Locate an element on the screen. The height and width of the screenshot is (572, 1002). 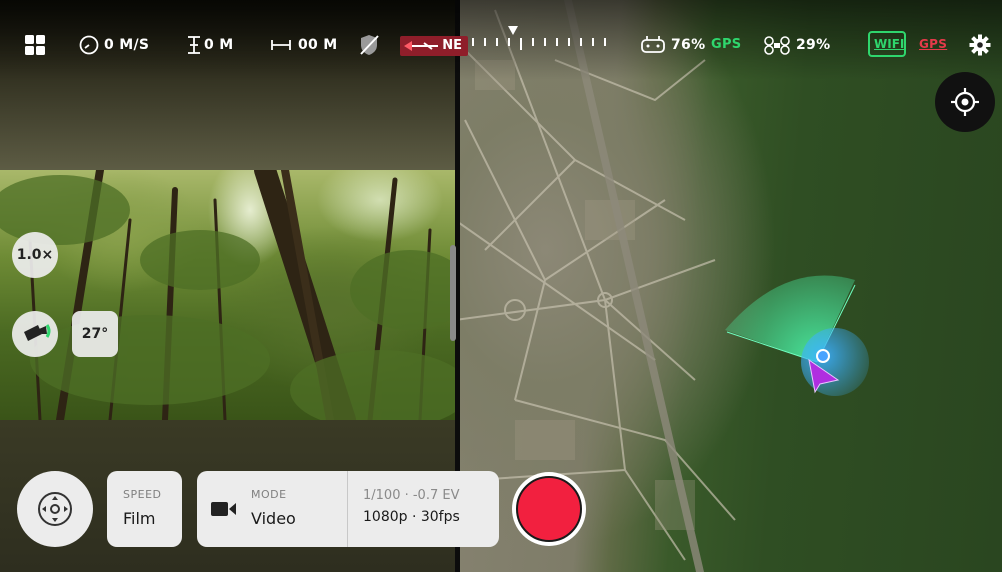
speed-value: Film is located at coordinates (139, 518).